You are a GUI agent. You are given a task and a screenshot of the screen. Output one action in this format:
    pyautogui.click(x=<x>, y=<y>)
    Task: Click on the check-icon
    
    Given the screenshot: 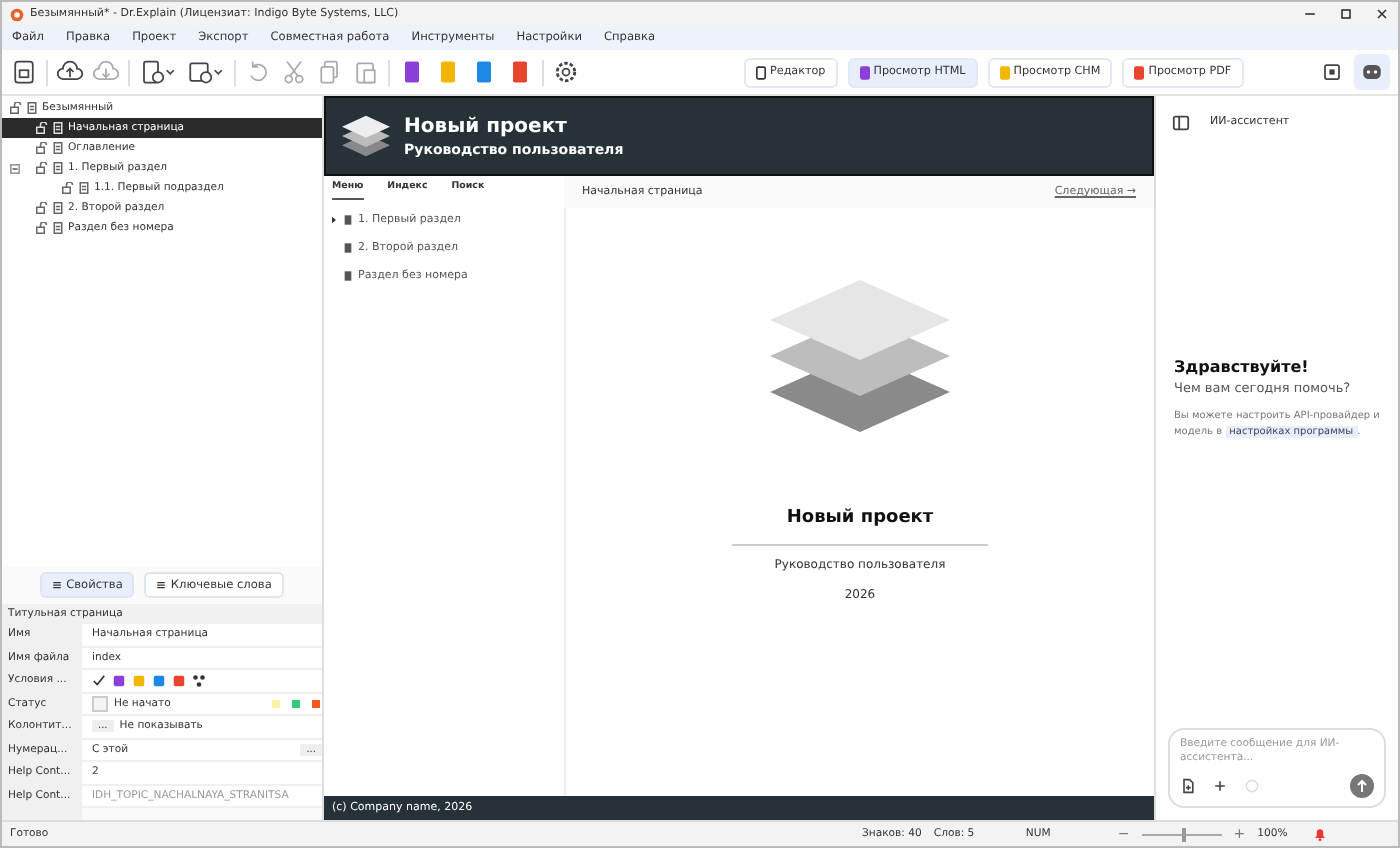 What is the action you would take?
    pyautogui.click(x=99, y=680)
    